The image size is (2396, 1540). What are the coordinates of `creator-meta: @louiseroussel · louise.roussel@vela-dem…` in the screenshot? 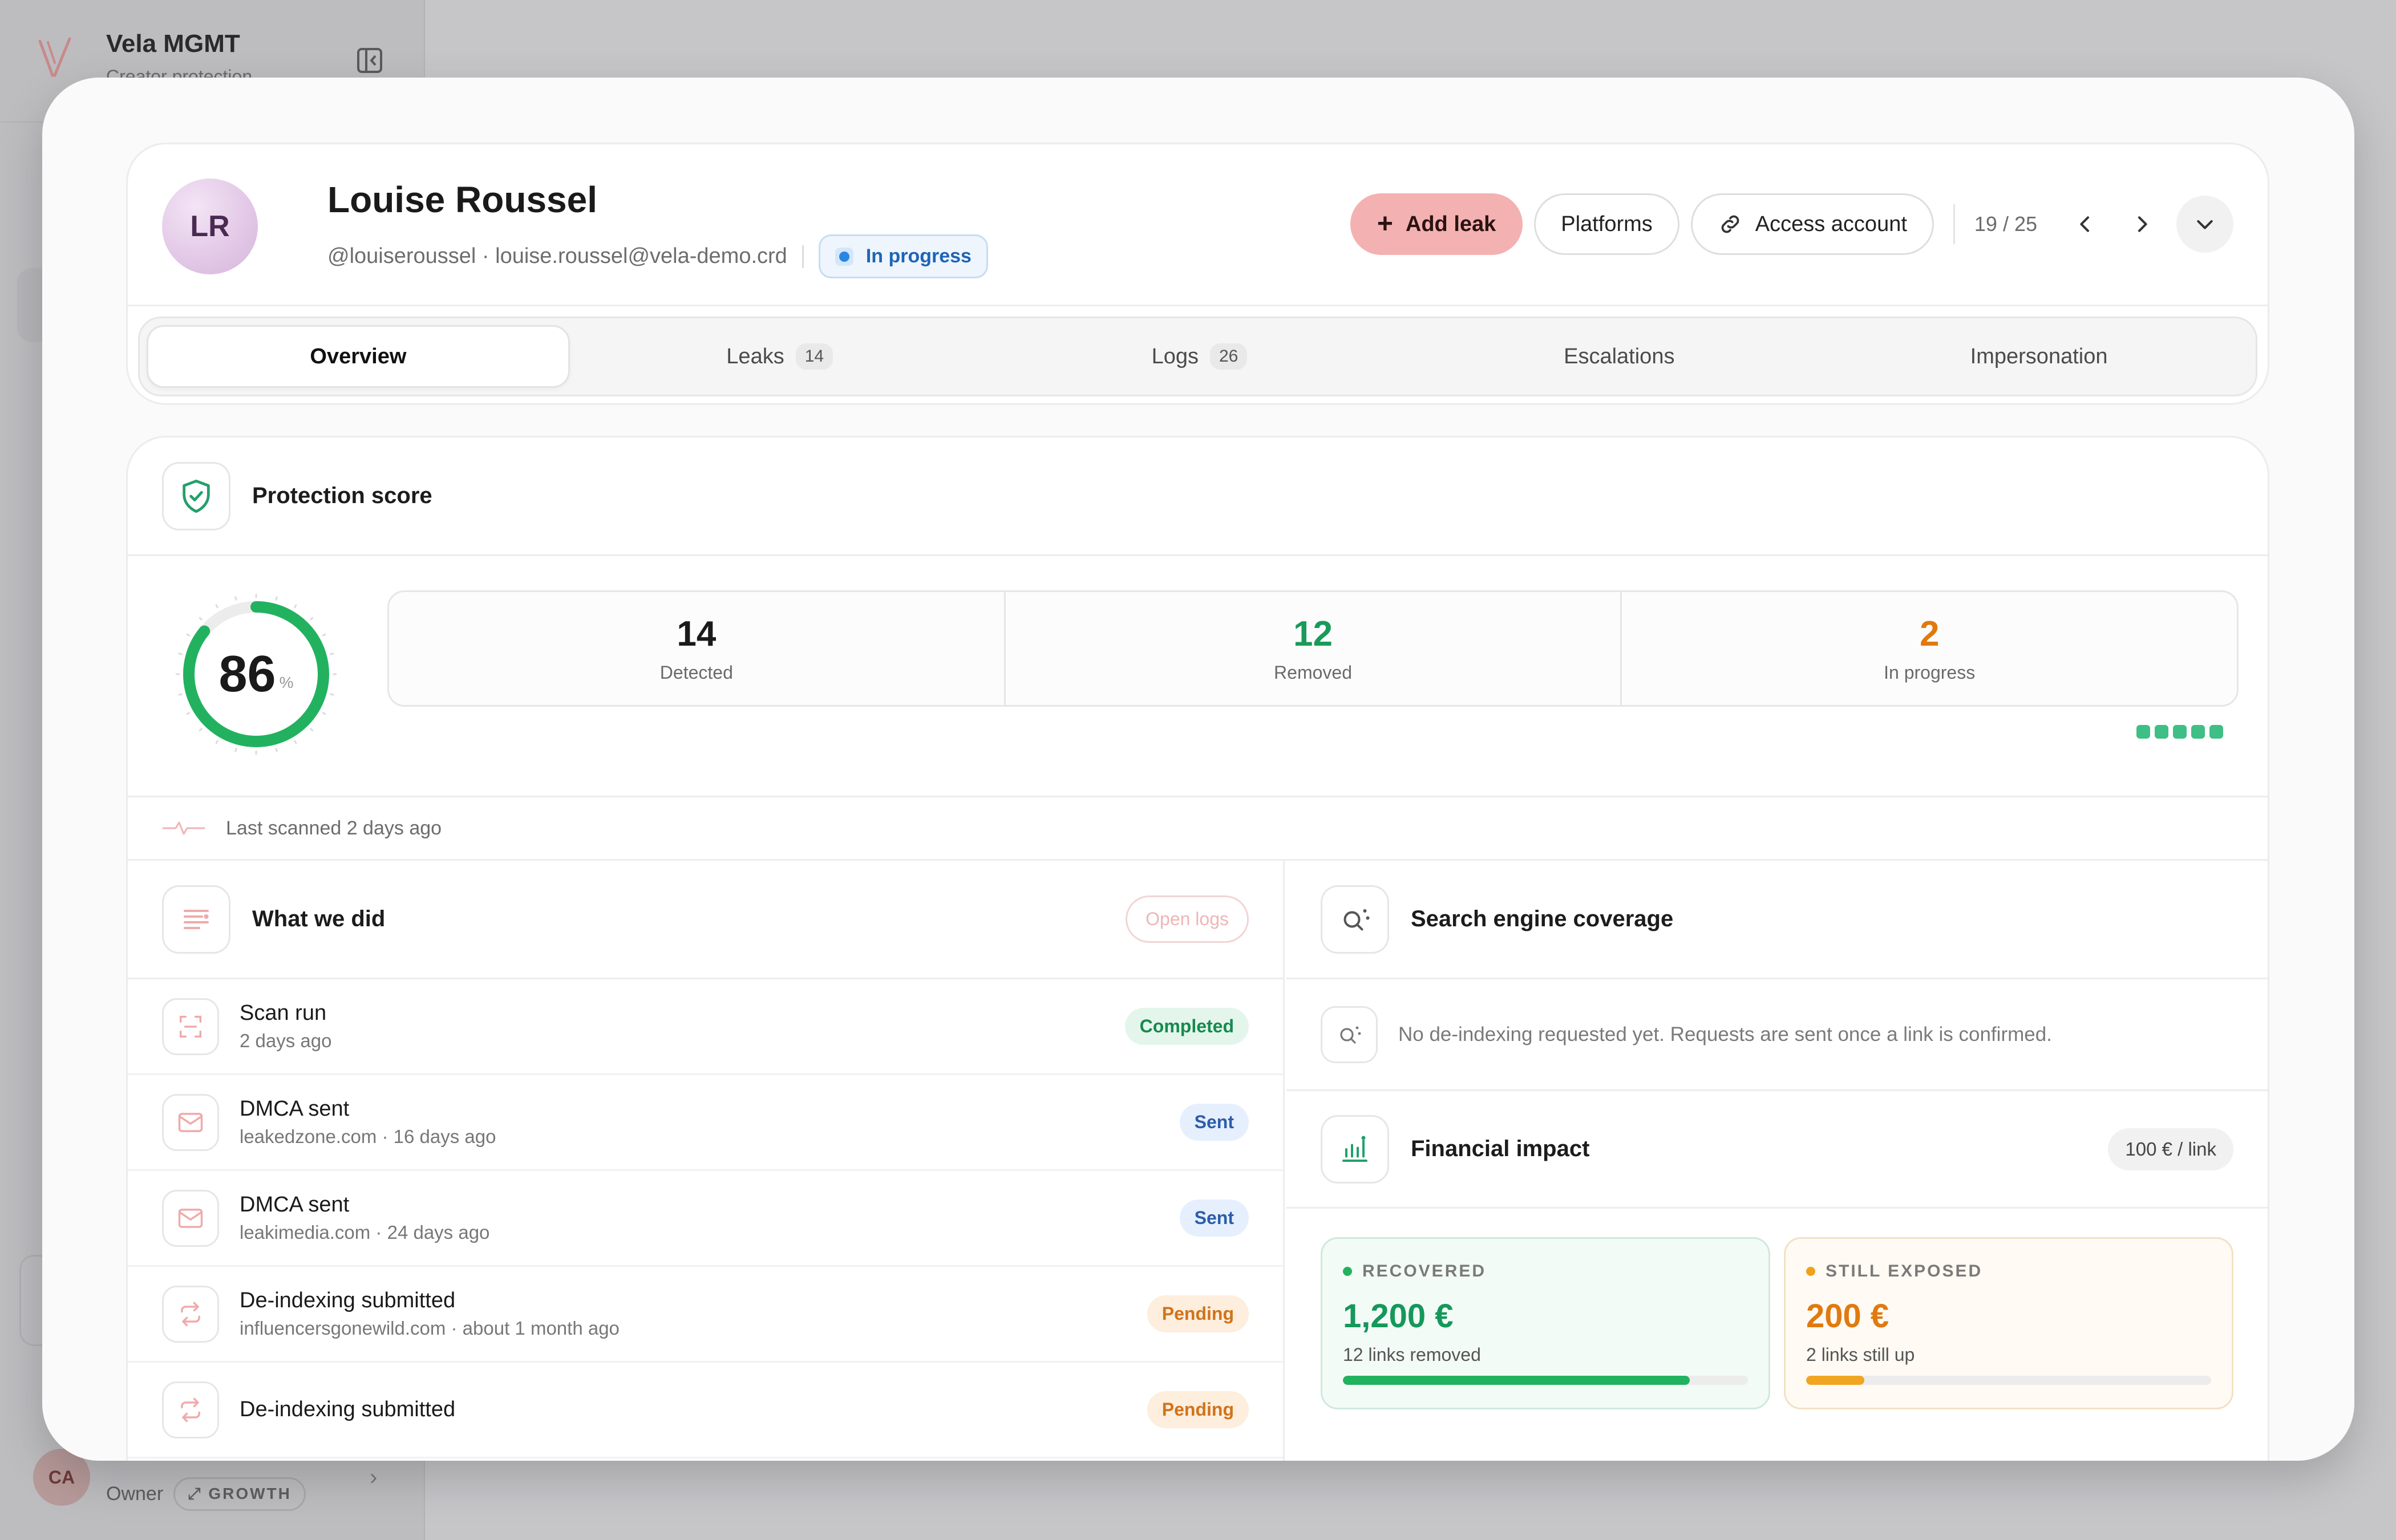 It's located at (658, 256).